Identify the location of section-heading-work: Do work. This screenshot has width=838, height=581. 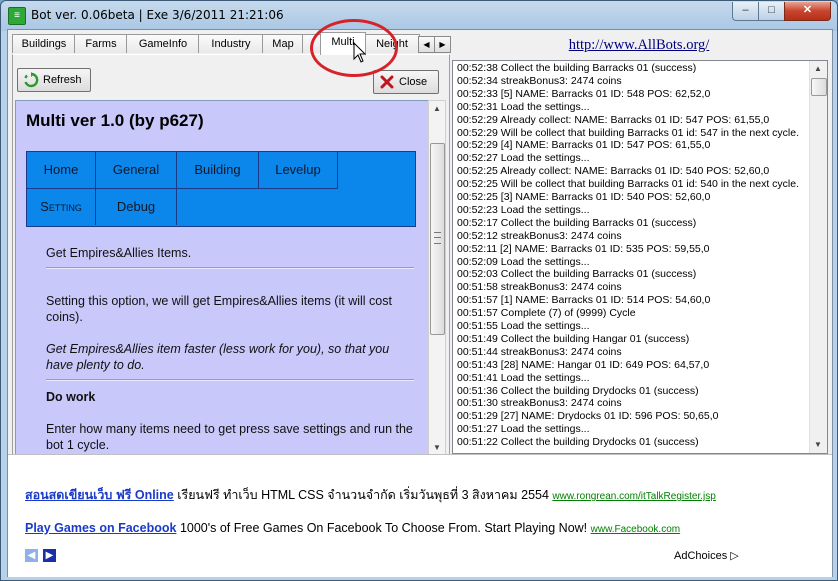
(71, 397).